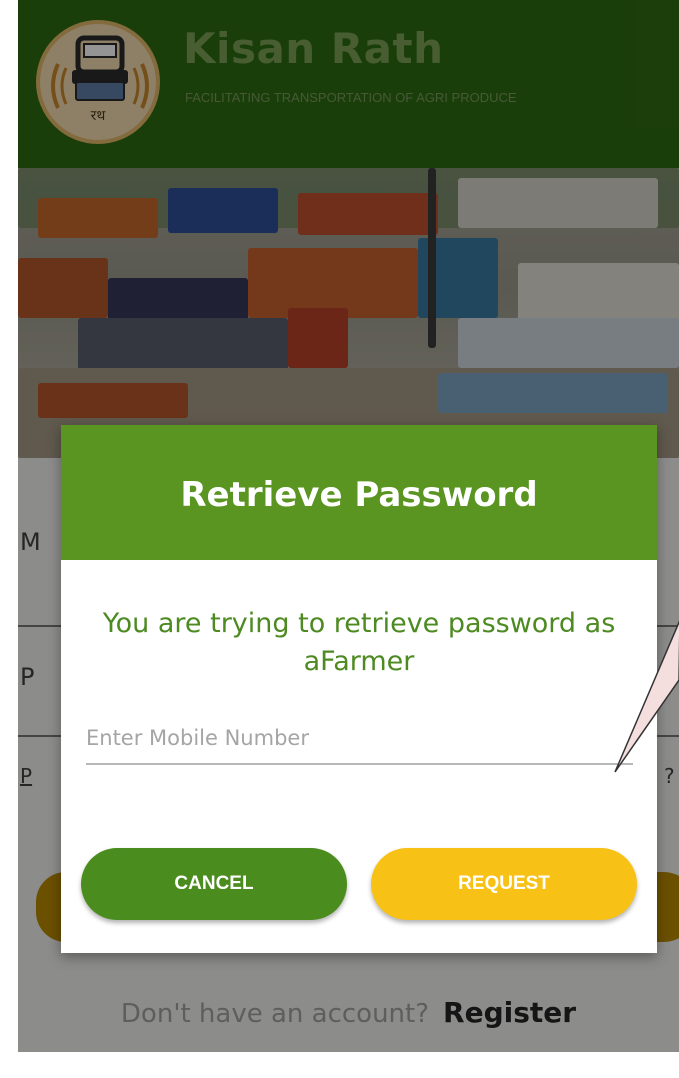  Describe the element at coordinates (214, 884) in the screenshot. I see `cancel-button: CANCEL` at that location.